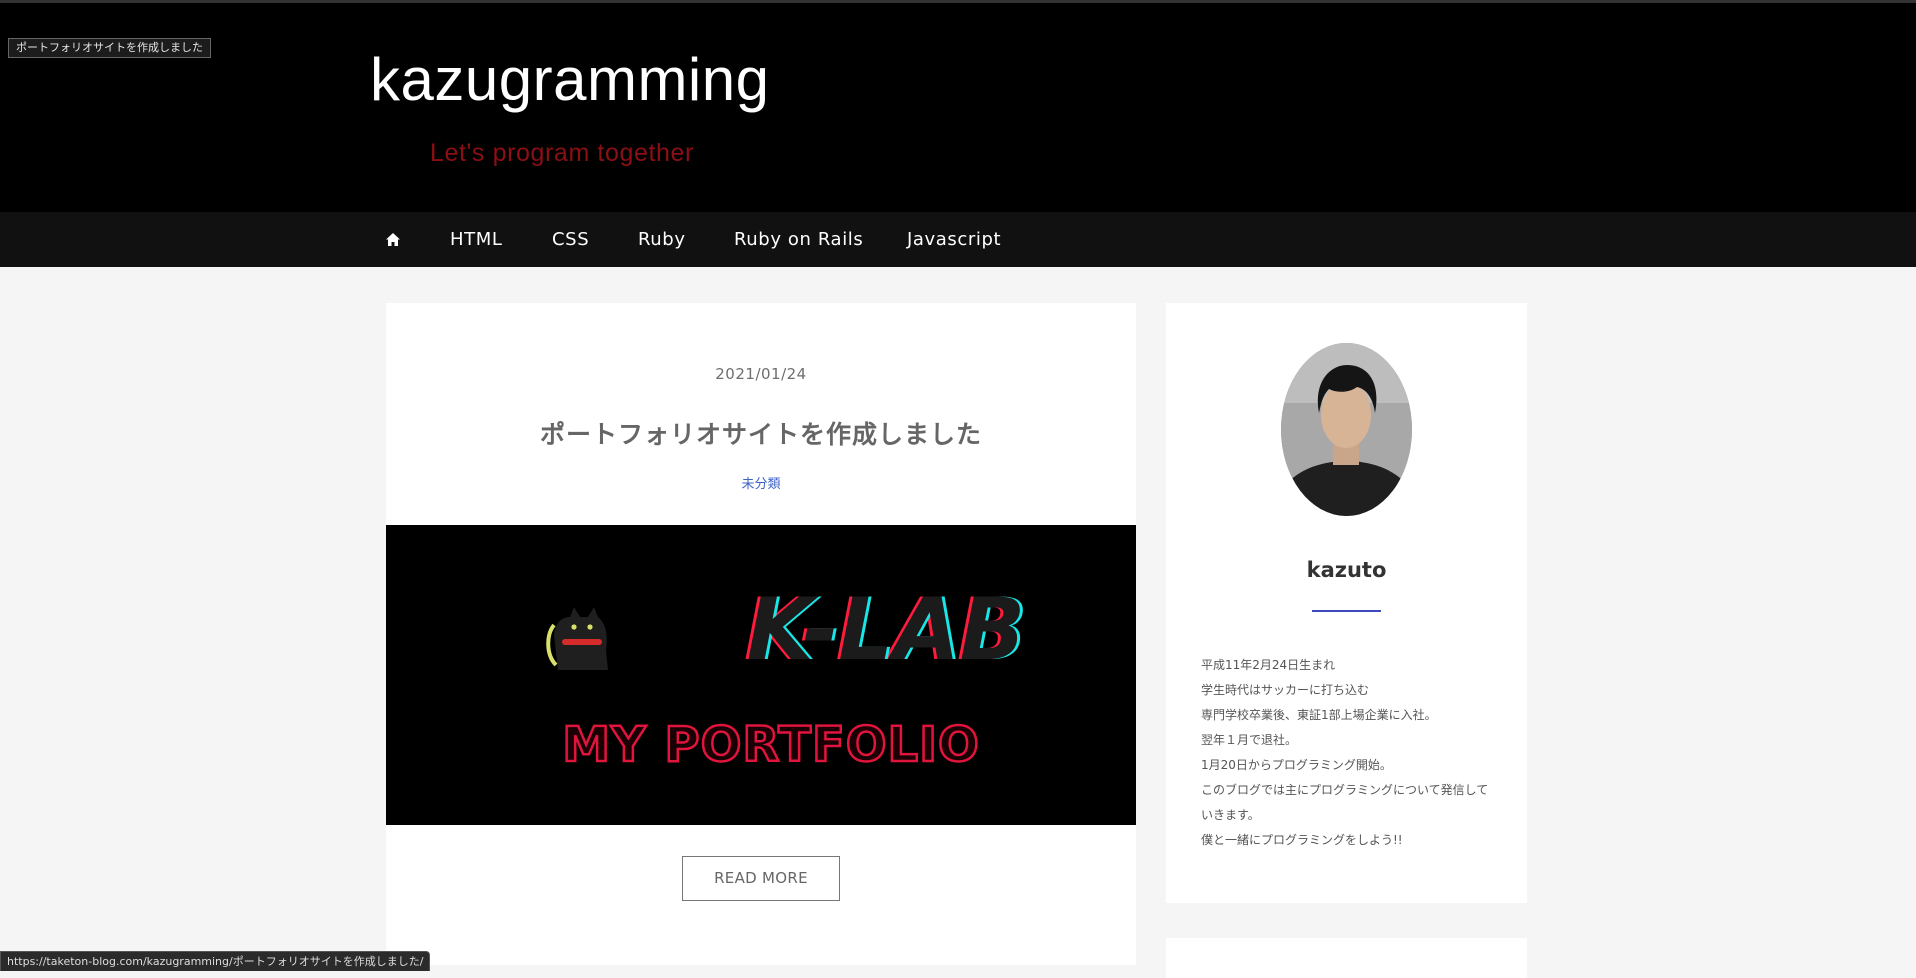 The height and width of the screenshot is (978, 1916). Describe the element at coordinates (1249, 740) in the screenshot. I see `bio-line: 翌年１月で退社。` at that location.